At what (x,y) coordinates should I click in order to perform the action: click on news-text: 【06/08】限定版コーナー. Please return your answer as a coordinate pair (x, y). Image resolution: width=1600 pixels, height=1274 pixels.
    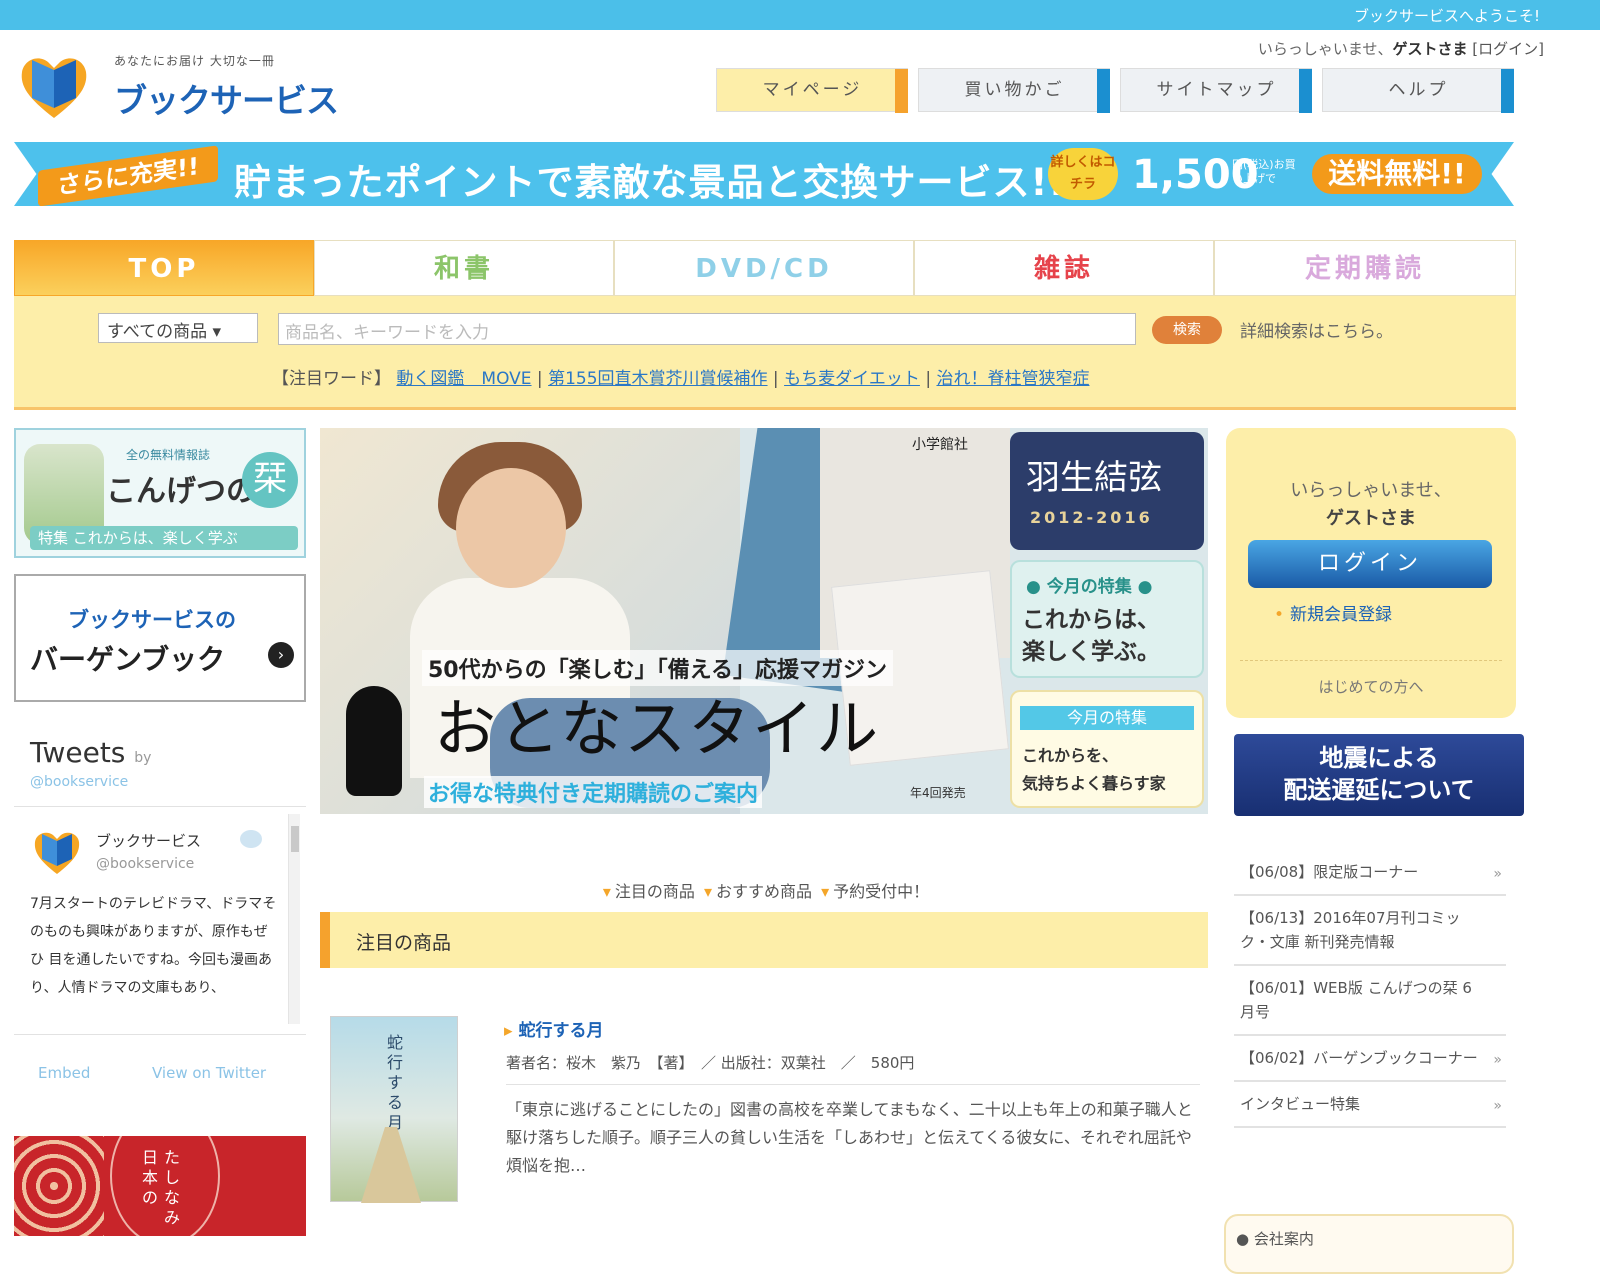
    Looking at the image, I should click on (1329, 872).